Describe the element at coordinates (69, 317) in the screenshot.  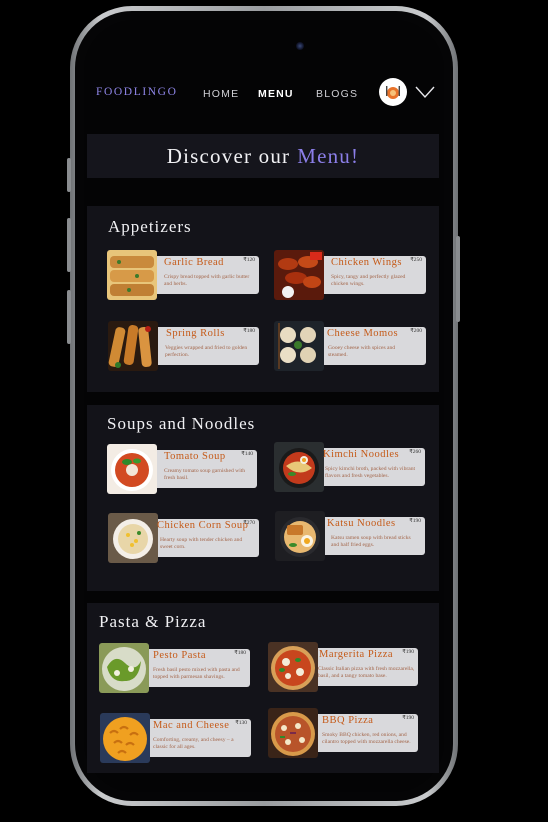
I see `phone-volume-down` at that location.